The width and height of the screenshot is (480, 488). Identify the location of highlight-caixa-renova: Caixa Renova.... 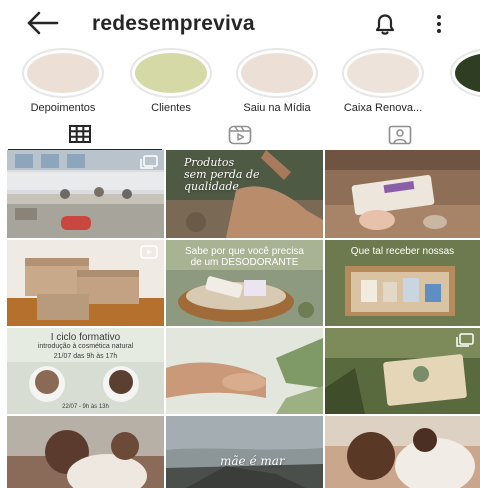
(383, 81).